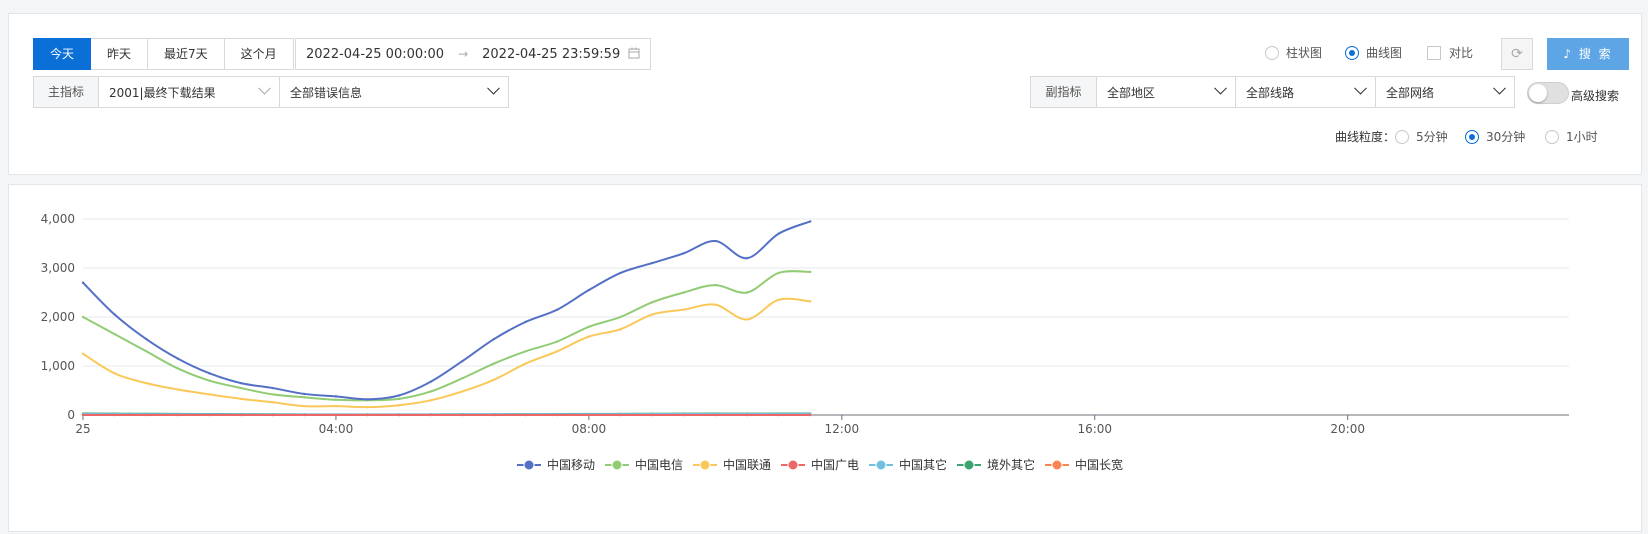 Image resolution: width=1648 pixels, height=534 pixels. What do you see at coordinates (259, 54) in the screenshot?
I see `tab-this-month: 这个月` at bounding box center [259, 54].